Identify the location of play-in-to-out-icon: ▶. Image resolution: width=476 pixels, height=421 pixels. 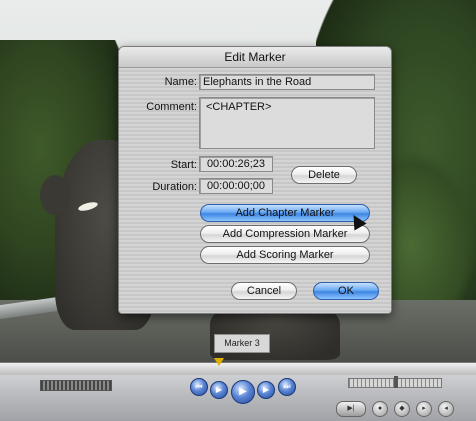
(219, 390).